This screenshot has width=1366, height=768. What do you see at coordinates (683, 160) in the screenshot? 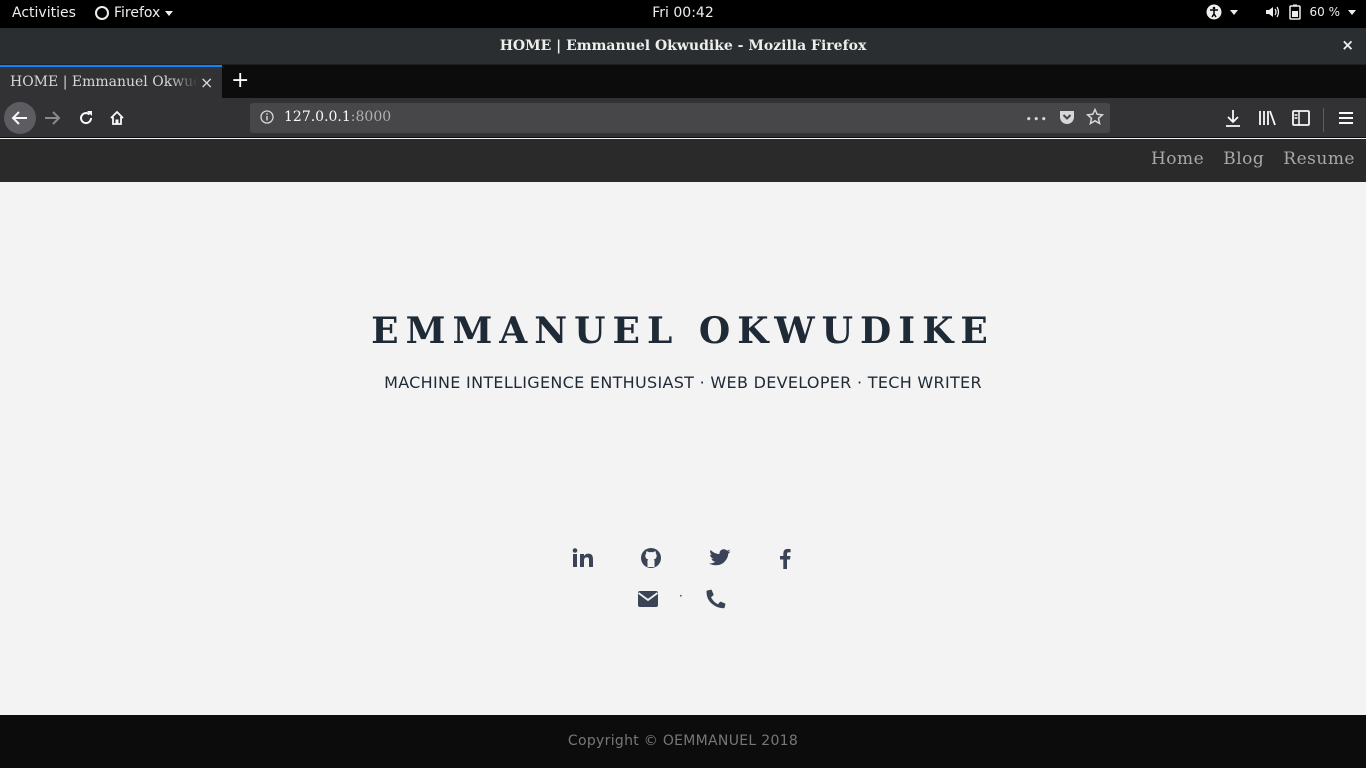
I see `site-navbar: Home Blog Resume` at bounding box center [683, 160].